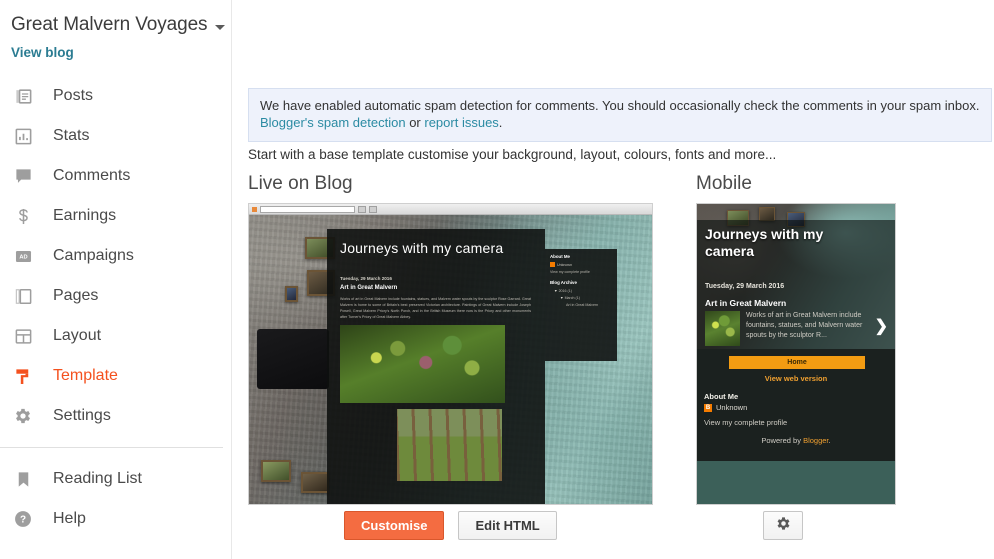  Describe the element at coordinates (564, 264) in the screenshot. I see `preview-author-name: Unknown` at that location.